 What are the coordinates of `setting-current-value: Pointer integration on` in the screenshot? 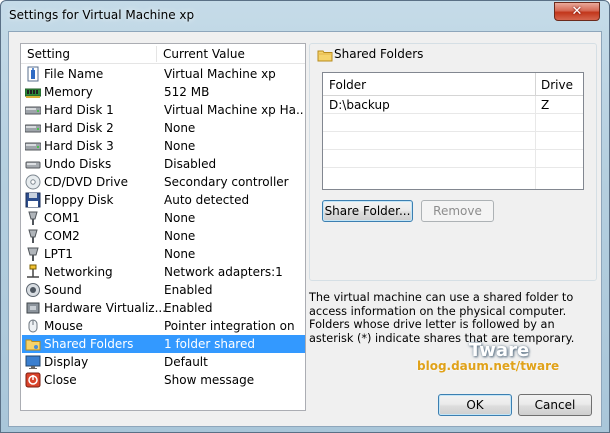 It's located at (229, 326).